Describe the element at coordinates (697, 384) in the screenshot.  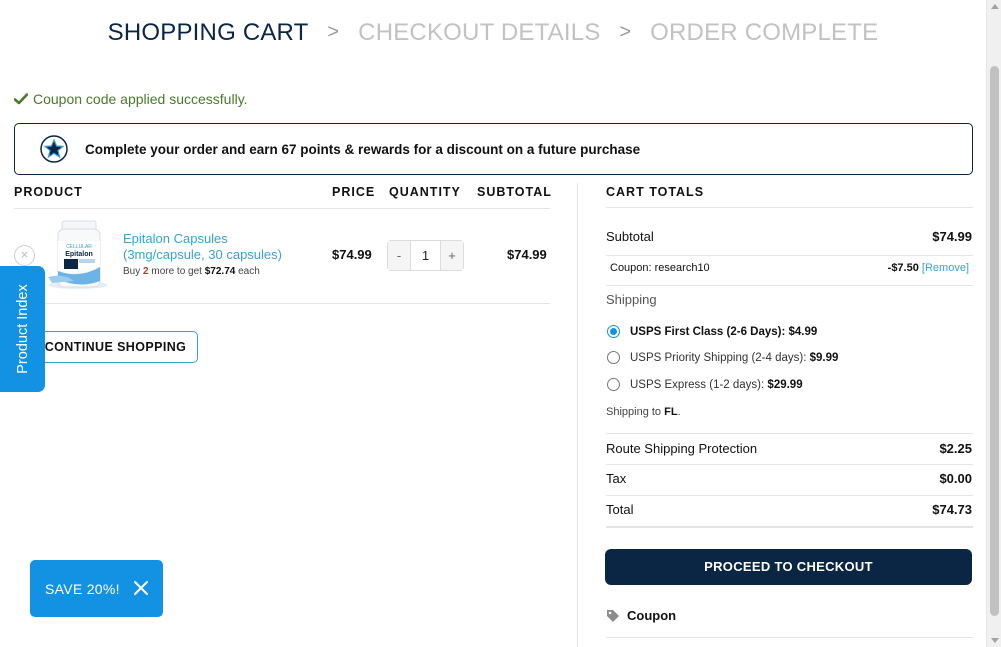
I see `shipping-option-label: USPS Express (1-2 days):` at that location.